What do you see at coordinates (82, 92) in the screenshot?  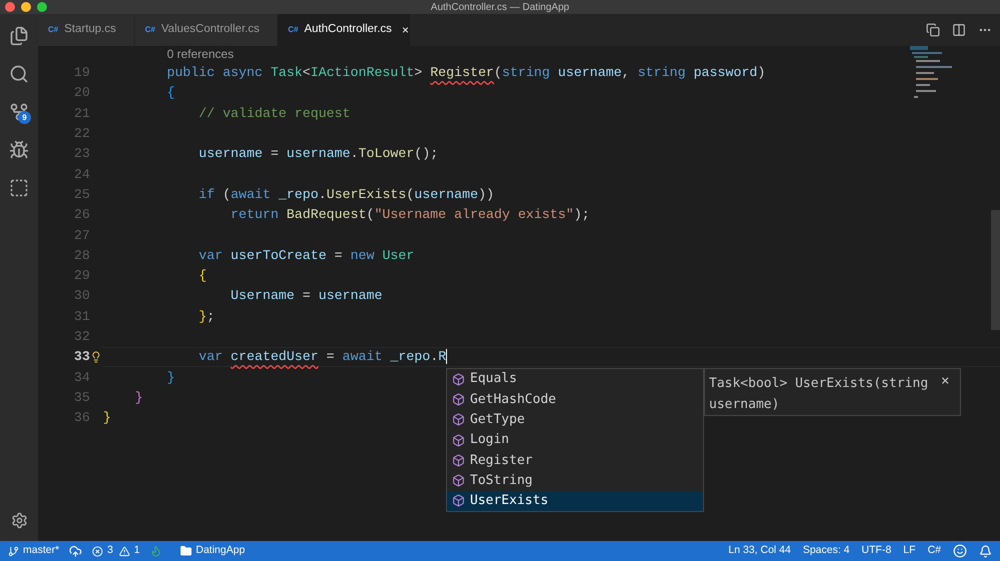 I see `line-number: 20` at bounding box center [82, 92].